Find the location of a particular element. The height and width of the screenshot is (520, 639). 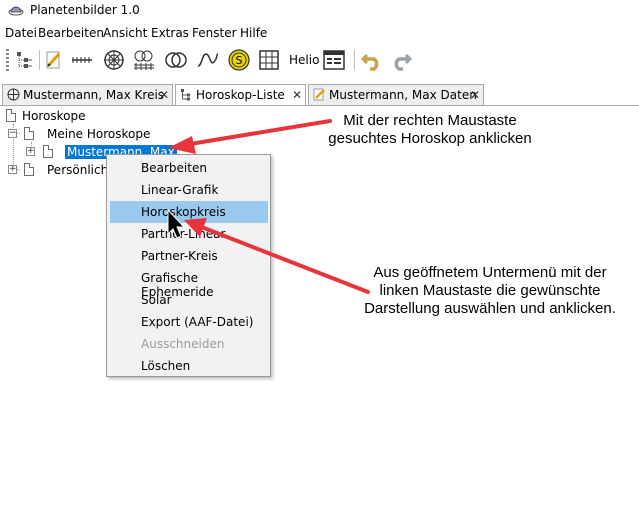

tab-label: Mustermann, Max Kreis is located at coordinates (94, 95).